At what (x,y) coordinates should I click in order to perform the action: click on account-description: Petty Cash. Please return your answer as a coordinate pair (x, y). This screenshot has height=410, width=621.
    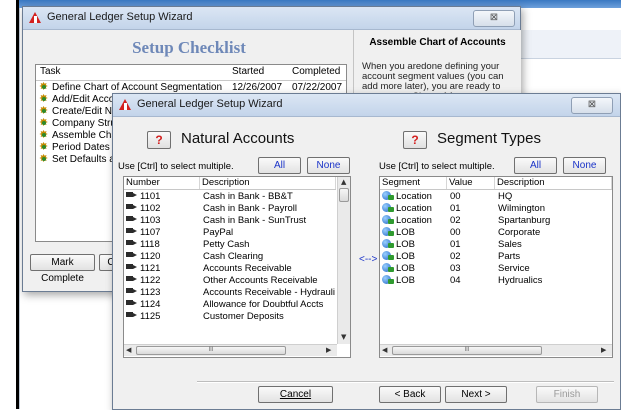
    Looking at the image, I should click on (226, 244).